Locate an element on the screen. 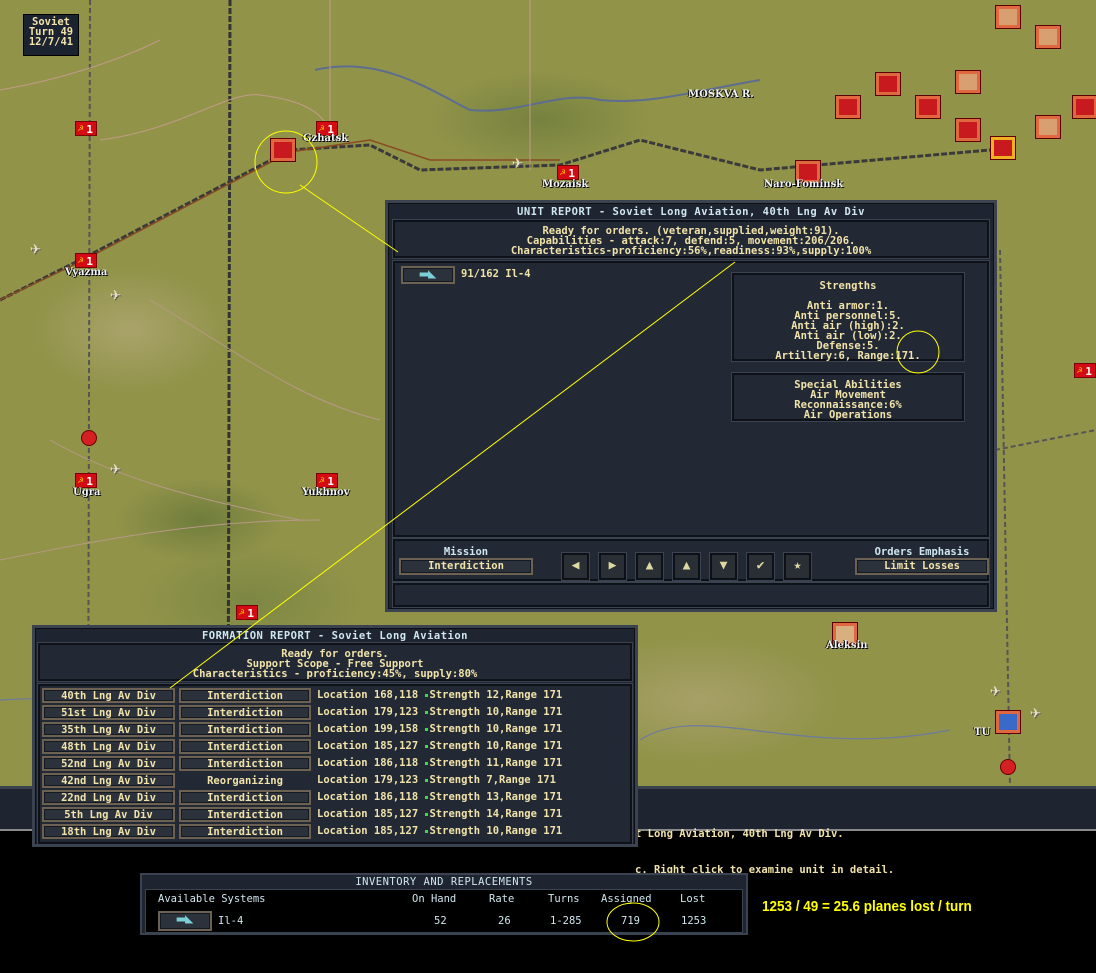  city-label: Aleksin is located at coordinates (847, 645).